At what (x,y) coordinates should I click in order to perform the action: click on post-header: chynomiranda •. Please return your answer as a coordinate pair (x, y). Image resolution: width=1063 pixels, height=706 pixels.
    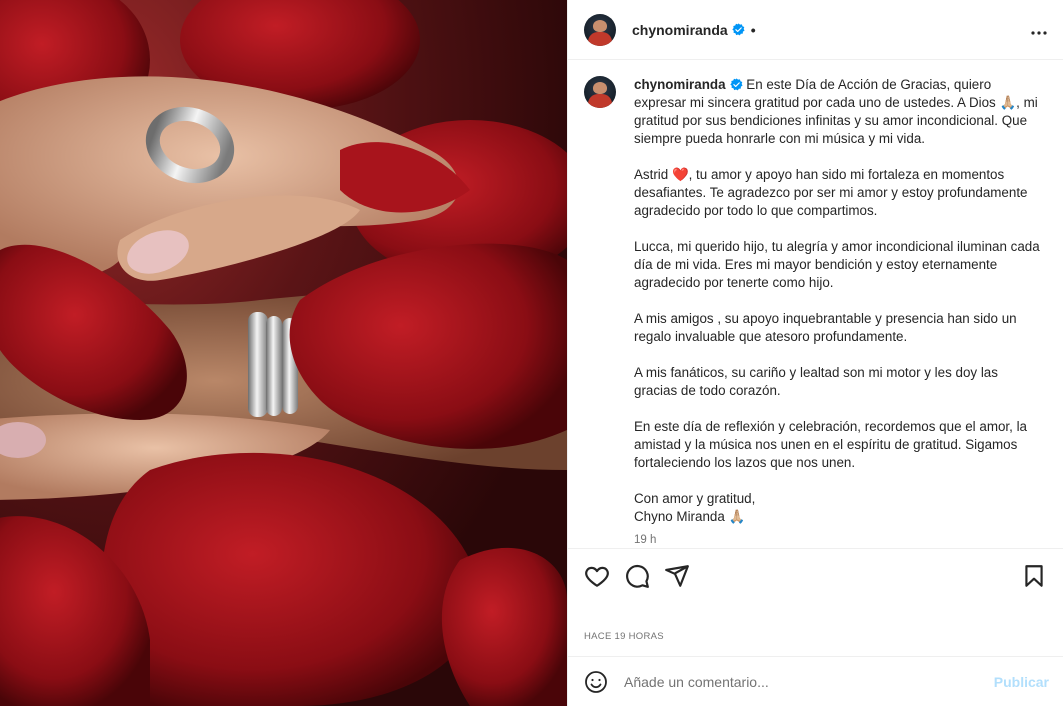
    Looking at the image, I should click on (815, 30).